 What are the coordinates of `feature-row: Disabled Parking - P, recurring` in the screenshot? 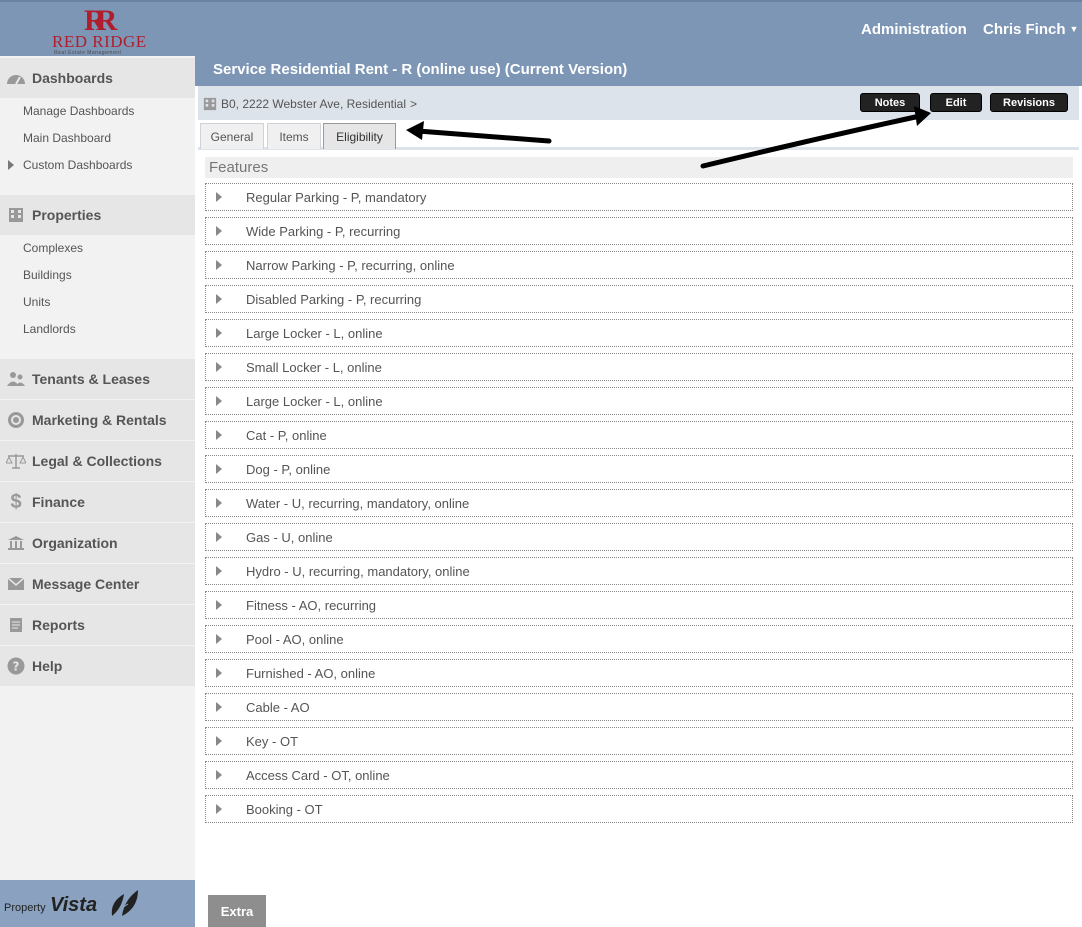 It's located at (639, 299).